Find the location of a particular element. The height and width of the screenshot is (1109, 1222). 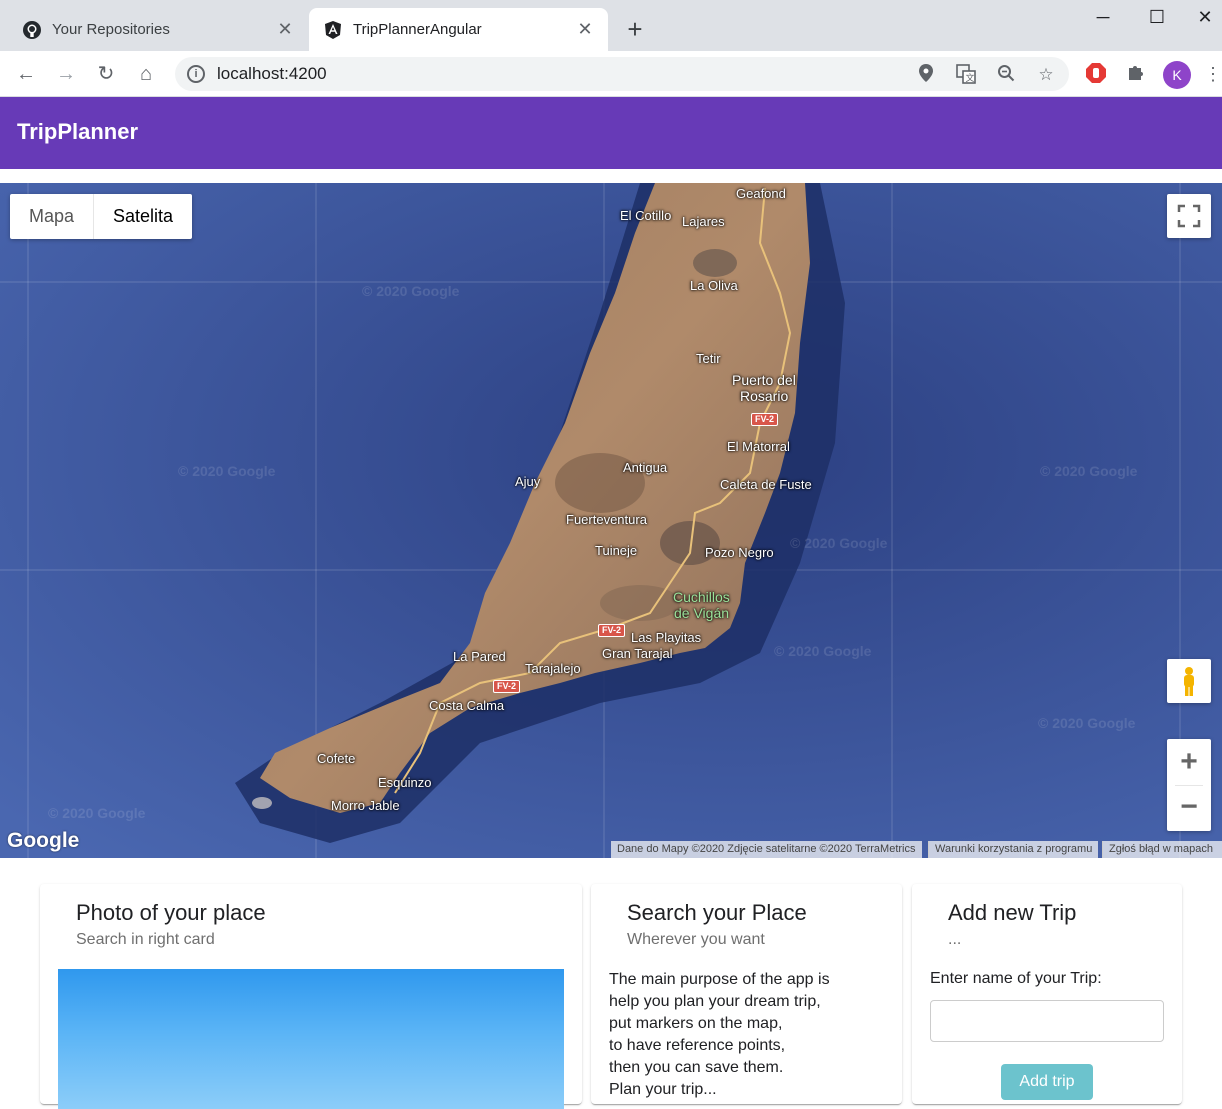

browser-toolbar: ← → ↻ ⌂ i localhost:4200 文 ☆ K ⋮ is located at coordinates (611, 74).